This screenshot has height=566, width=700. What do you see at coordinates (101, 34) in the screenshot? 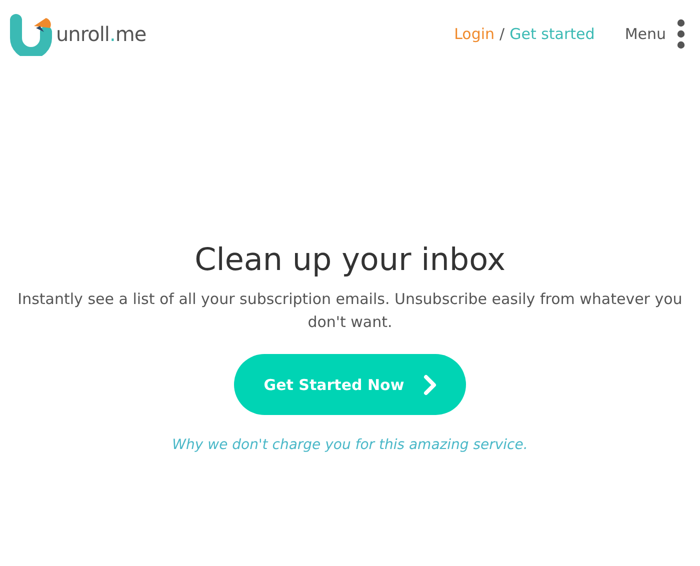
I see `logo-text: unroll.me` at bounding box center [101, 34].